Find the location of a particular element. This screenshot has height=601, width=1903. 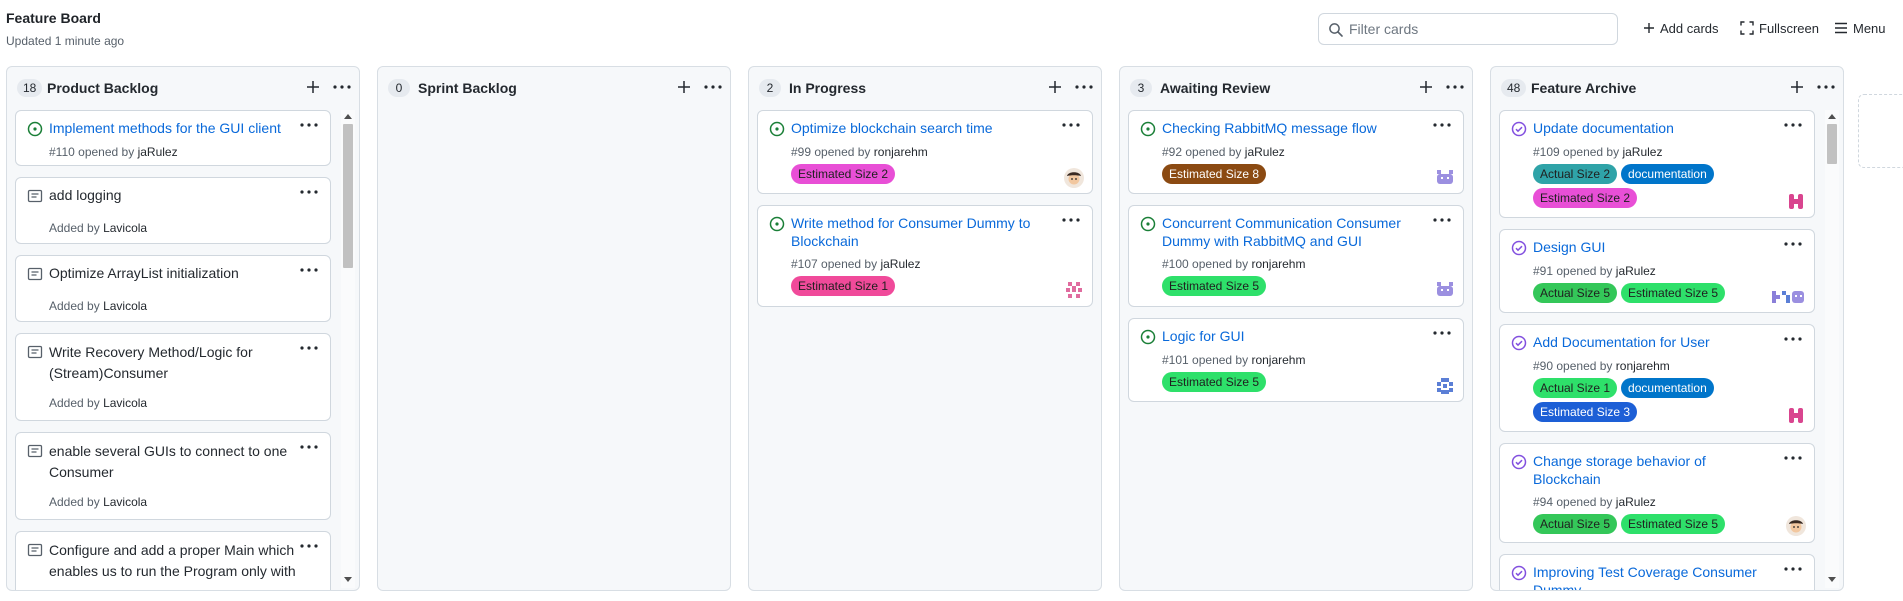

label-actual-size: Actual Size 2 is located at coordinates (1575, 174).